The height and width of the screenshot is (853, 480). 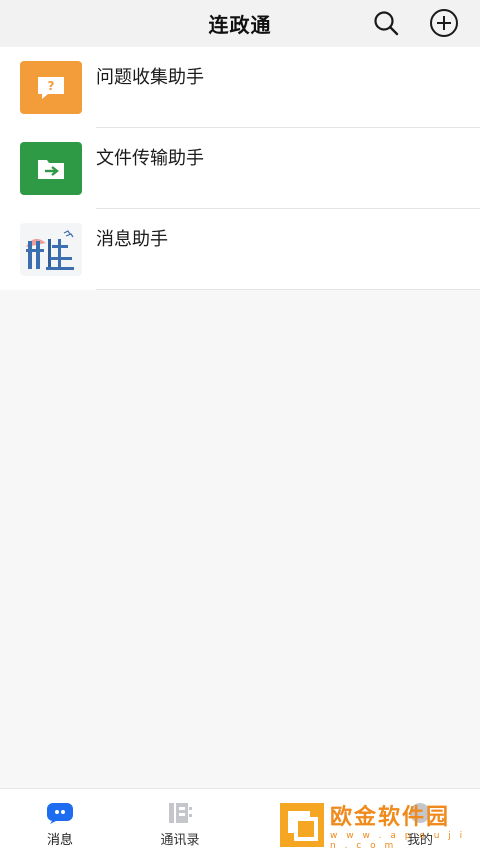 I want to click on watermark-title: 欧金软件园, so click(x=390, y=817).